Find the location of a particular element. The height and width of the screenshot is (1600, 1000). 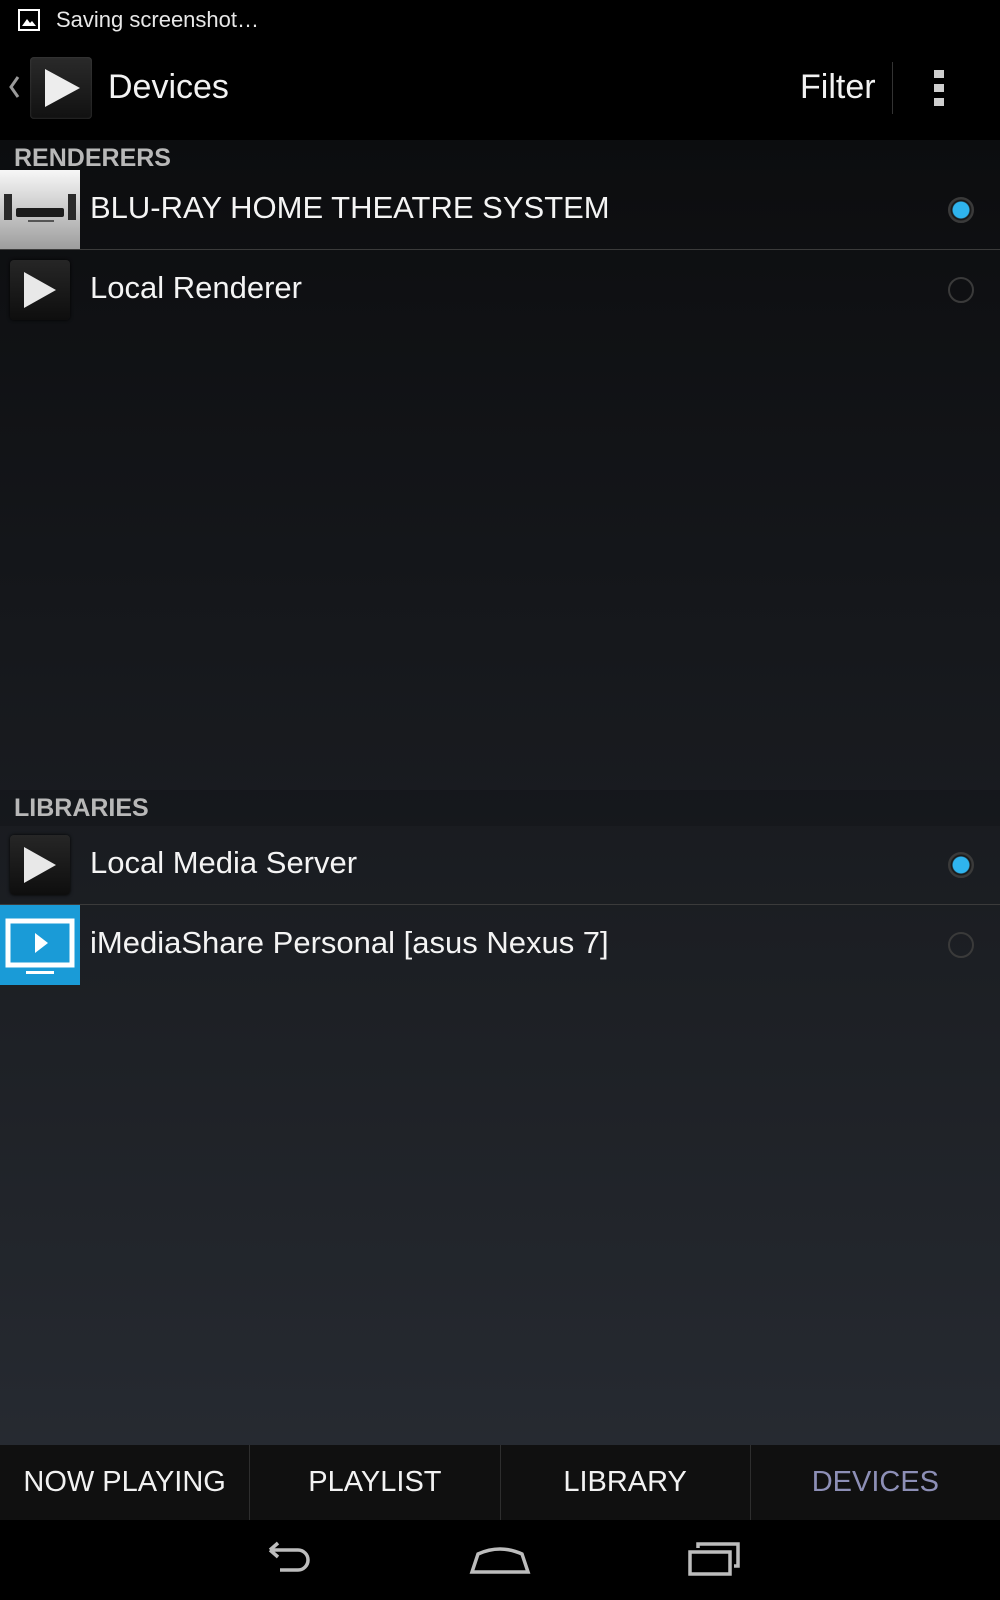

app-logo-icon is located at coordinates (61, 88).